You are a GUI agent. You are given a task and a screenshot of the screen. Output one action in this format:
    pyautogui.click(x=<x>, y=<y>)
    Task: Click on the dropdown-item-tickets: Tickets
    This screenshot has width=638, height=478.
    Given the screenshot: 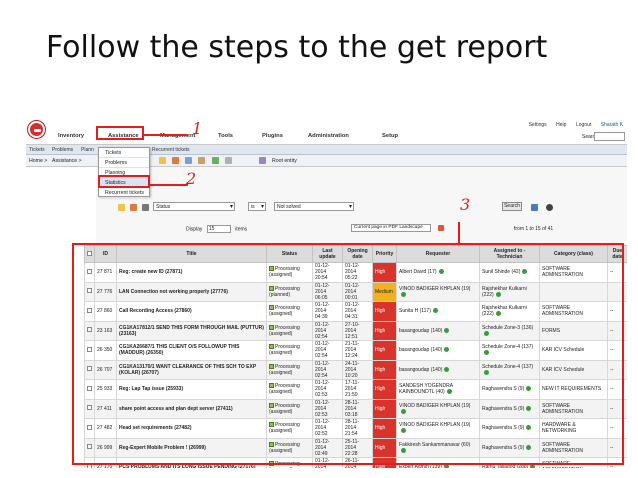 What is the action you would take?
    pyautogui.click(x=124, y=153)
    